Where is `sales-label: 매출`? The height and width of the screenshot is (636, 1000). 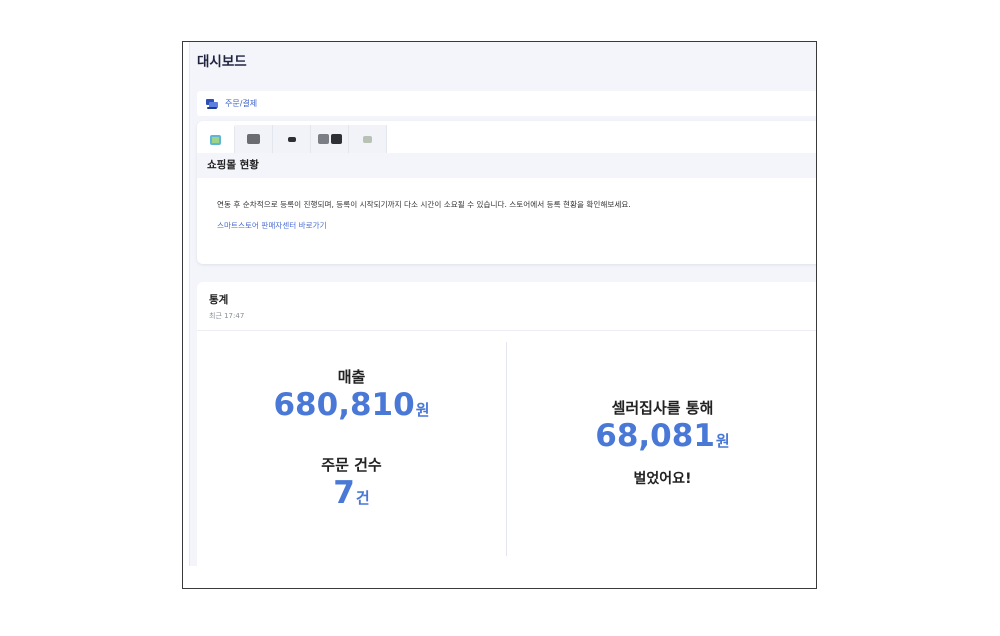 sales-label: 매출 is located at coordinates (351, 377).